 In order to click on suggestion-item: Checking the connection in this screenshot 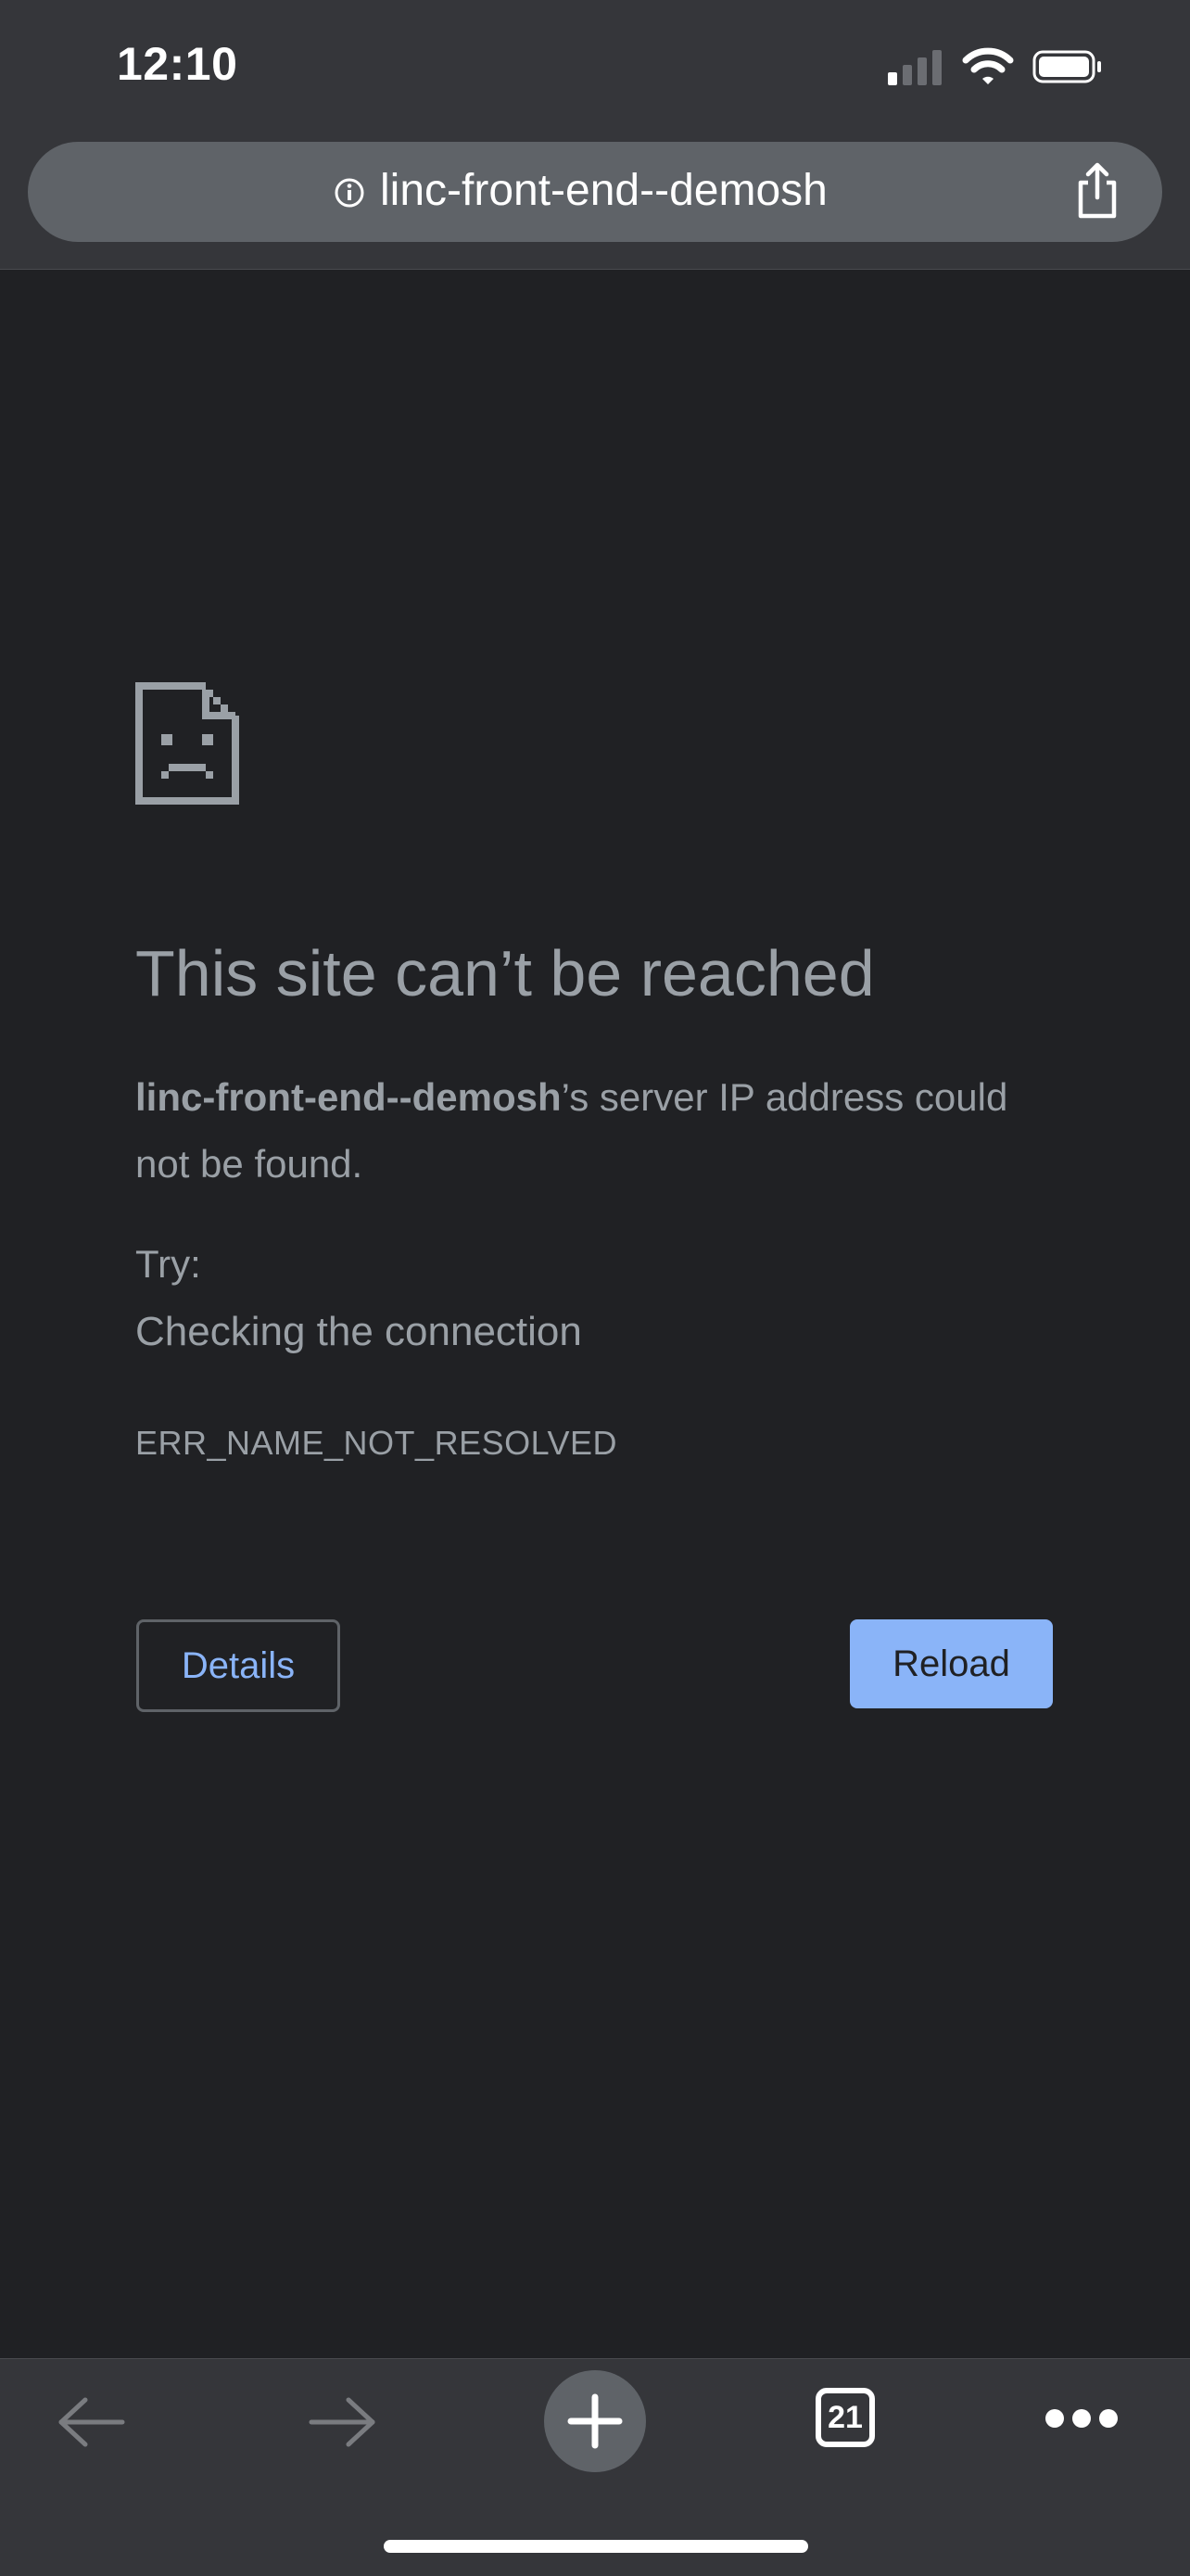, I will do `click(358, 1331)`.